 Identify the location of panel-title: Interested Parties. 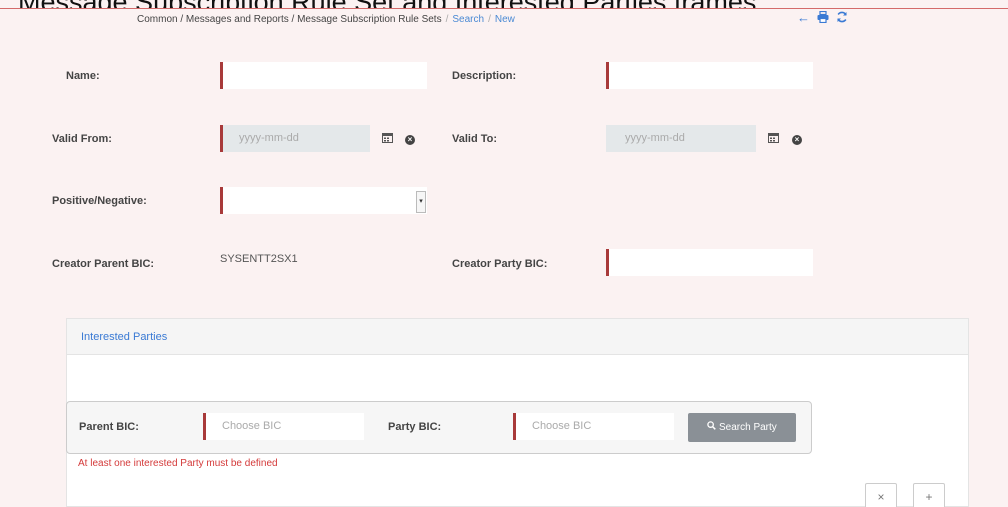
(517, 337).